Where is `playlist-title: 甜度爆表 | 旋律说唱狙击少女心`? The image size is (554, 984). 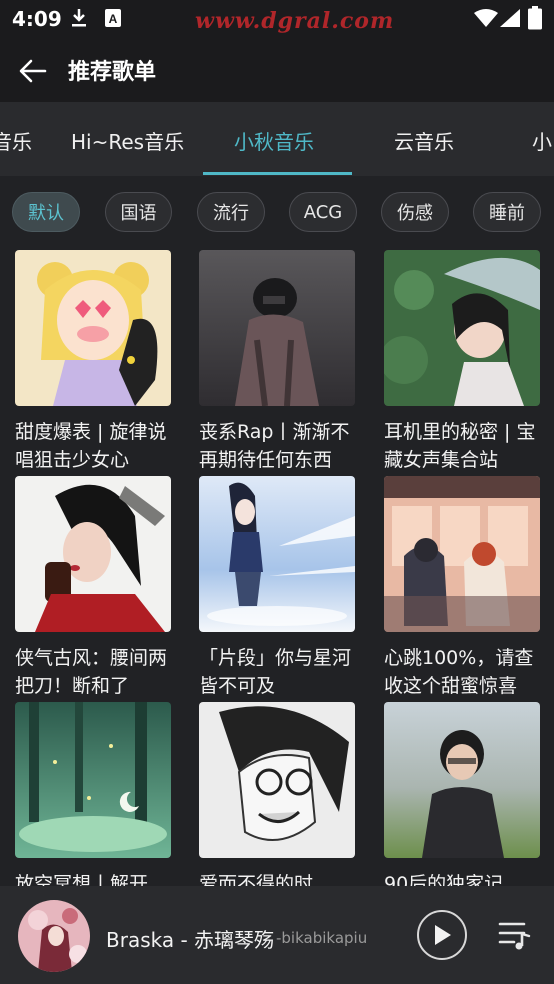
playlist-title: 甜度爆表 | 旋律说唱狙击少女心 is located at coordinates (91, 446).